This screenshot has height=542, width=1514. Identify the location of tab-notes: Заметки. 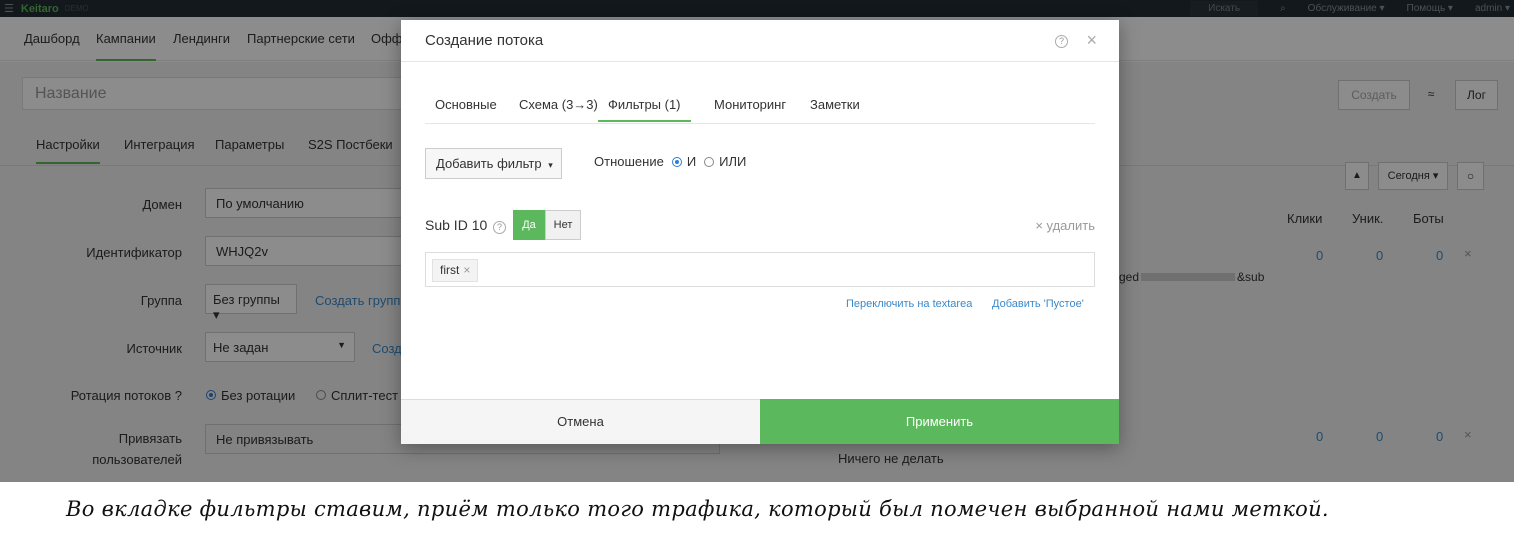
(835, 104).